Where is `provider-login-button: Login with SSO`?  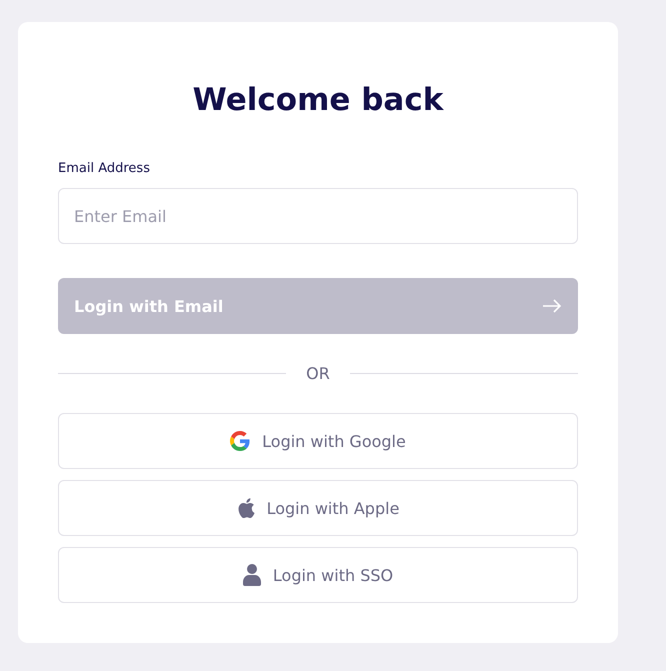 provider-login-button: Login with SSO is located at coordinates (318, 575).